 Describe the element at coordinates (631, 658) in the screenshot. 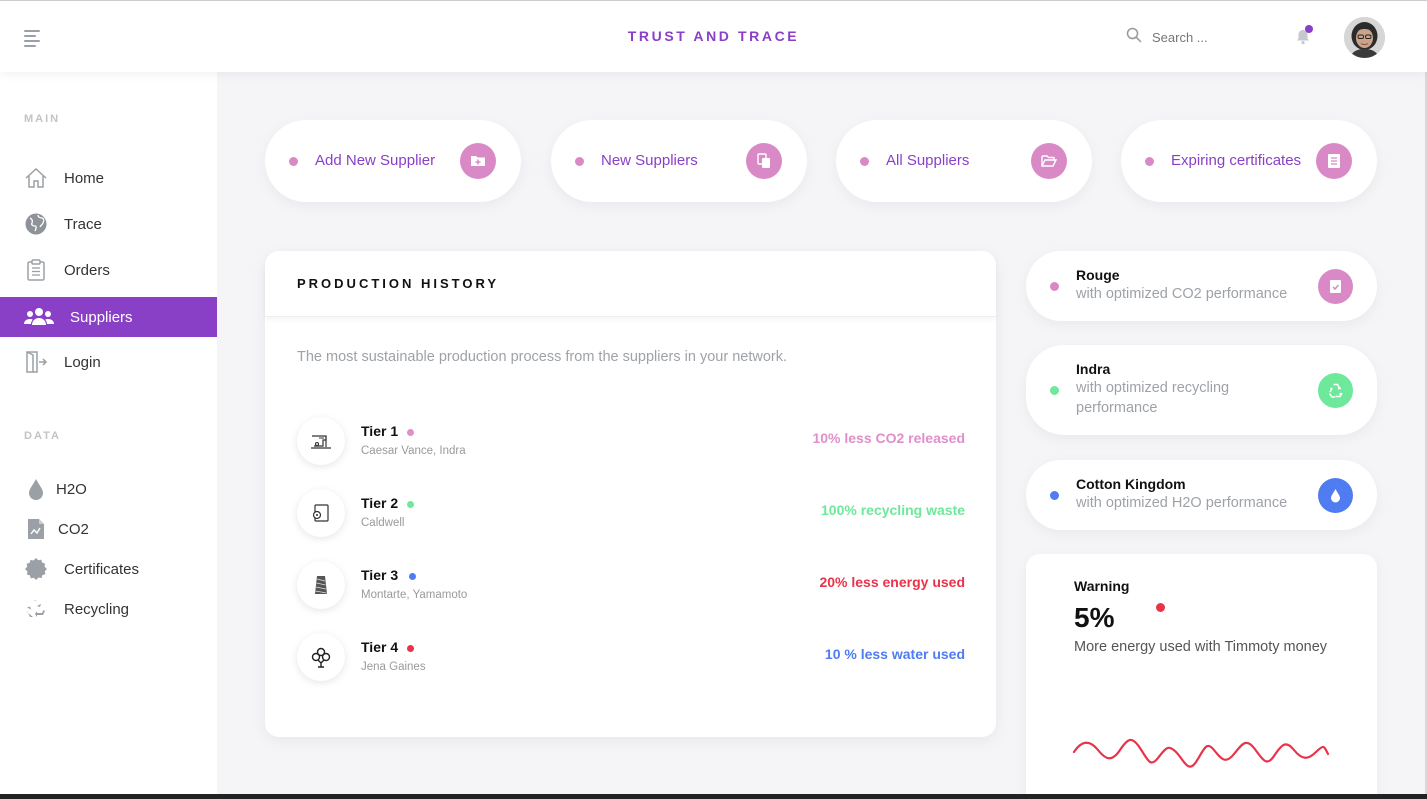

I see `tier-row: Tier 4 Jena Gaines 10 % less water used` at that location.